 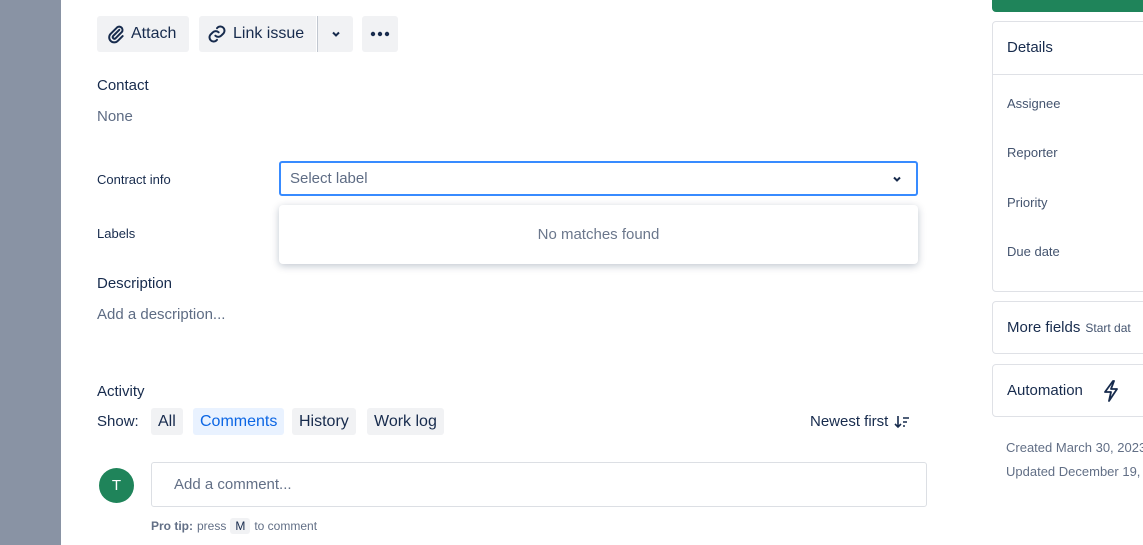 I want to click on show-label: Show:, so click(x=118, y=421).